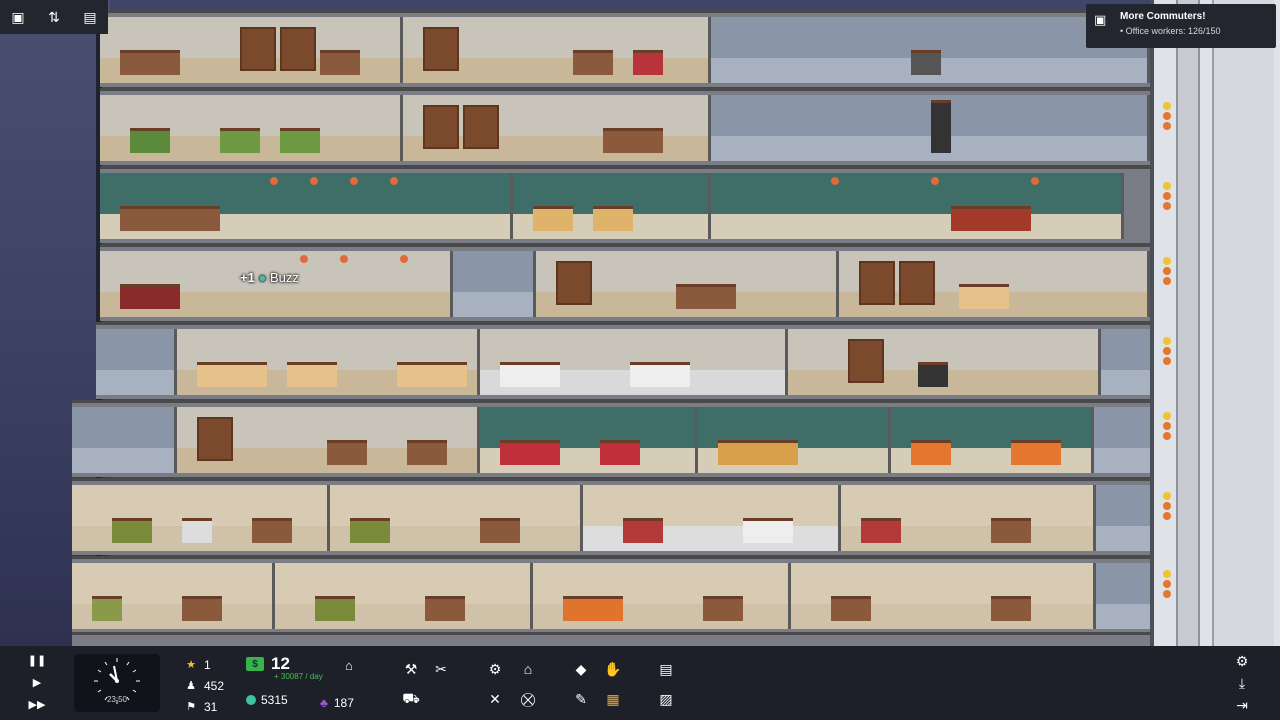  I want to click on bakery, so click(994, 284).